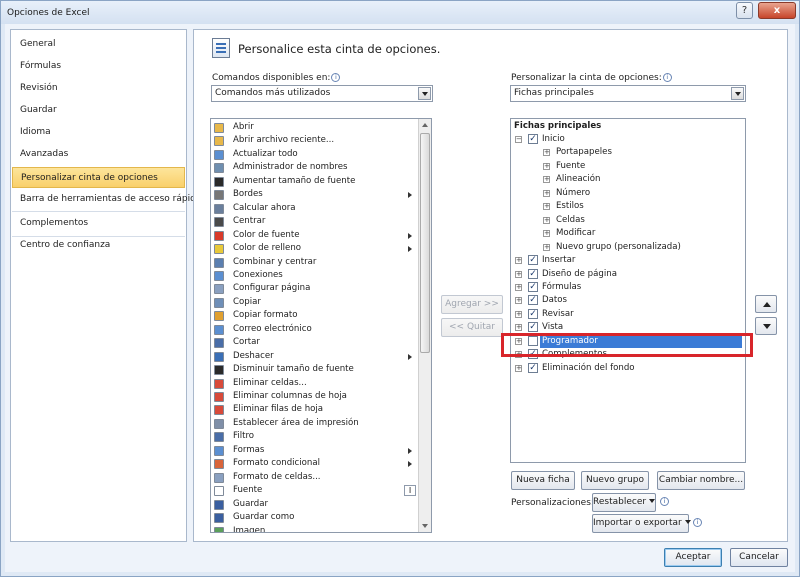 This screenshot has width=800, height=577. I want to click on move-up-button, so click(766, 304).